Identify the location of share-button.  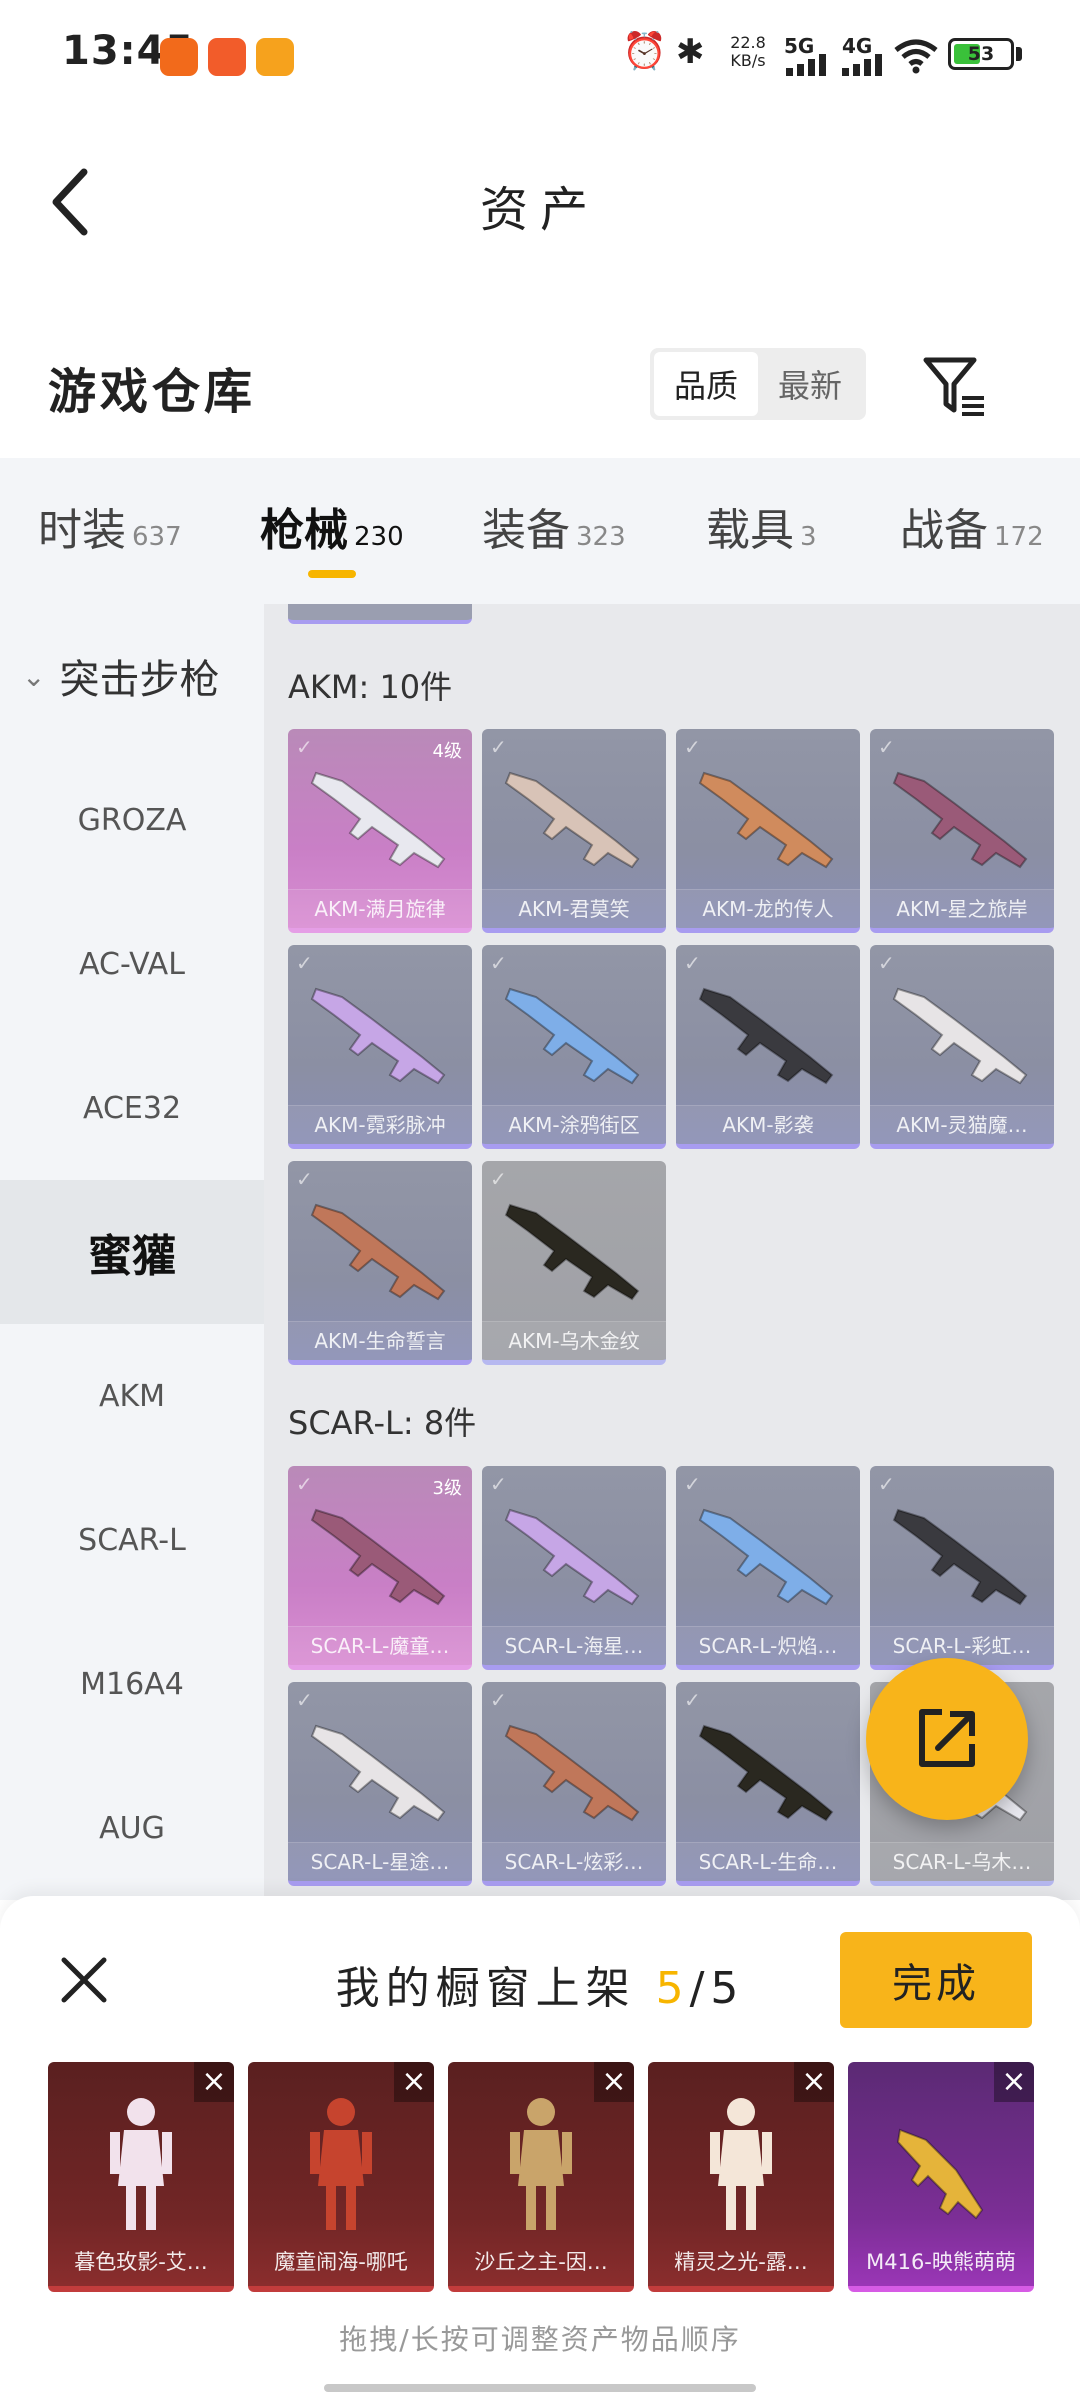
(947, 1739).